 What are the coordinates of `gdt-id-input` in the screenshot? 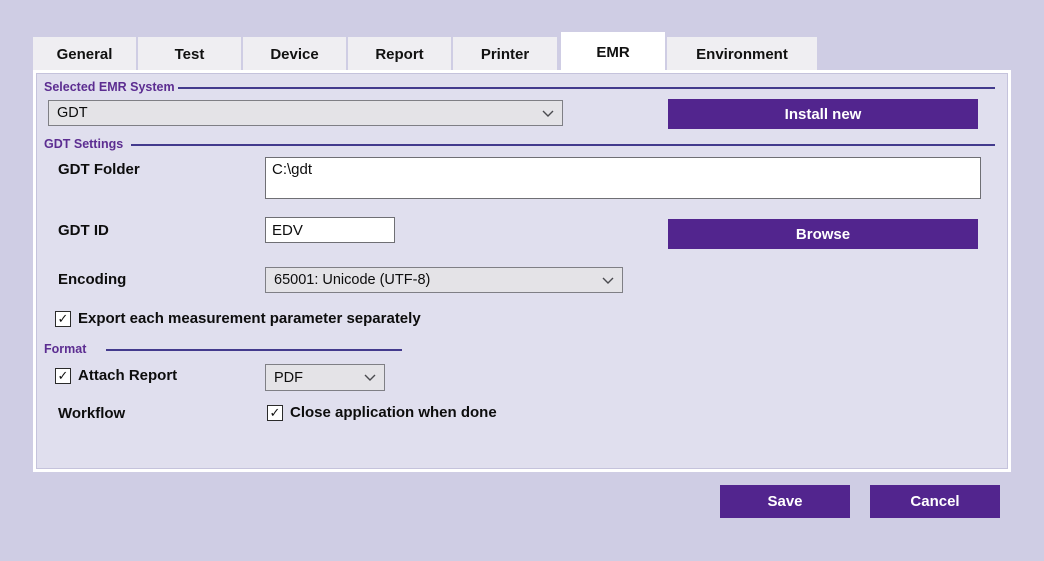 It's located at (330, 230).